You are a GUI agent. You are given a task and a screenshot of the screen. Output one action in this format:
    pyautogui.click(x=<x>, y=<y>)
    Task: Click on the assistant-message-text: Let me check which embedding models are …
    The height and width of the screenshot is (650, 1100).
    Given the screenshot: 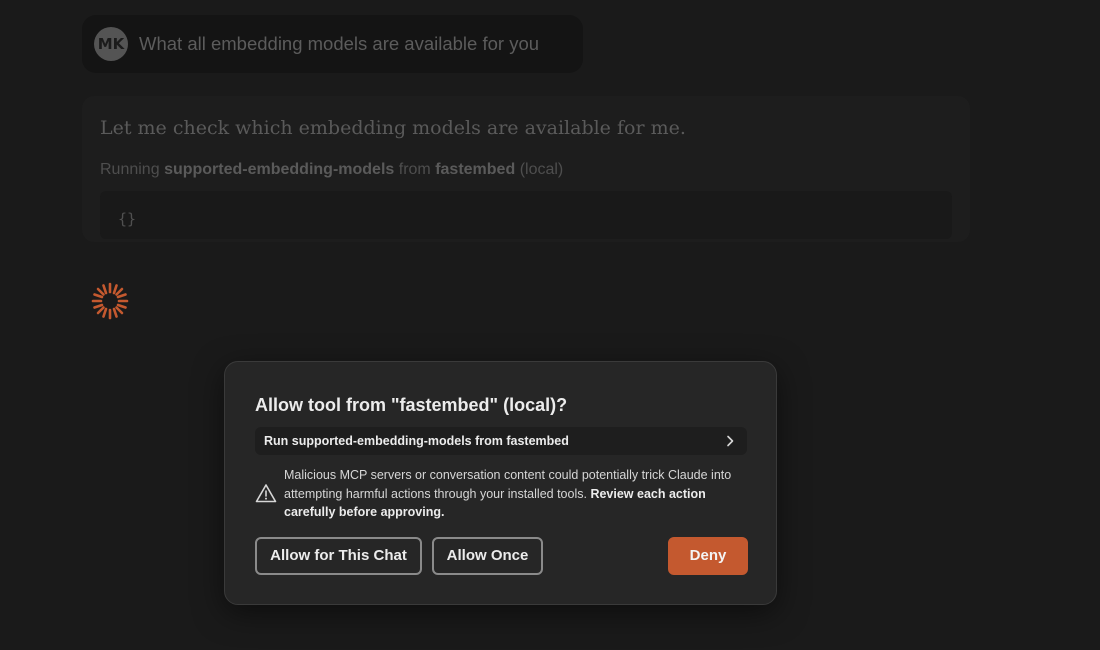 What is the action you would take?
    pyautogui.click(x=393, y=128)
    